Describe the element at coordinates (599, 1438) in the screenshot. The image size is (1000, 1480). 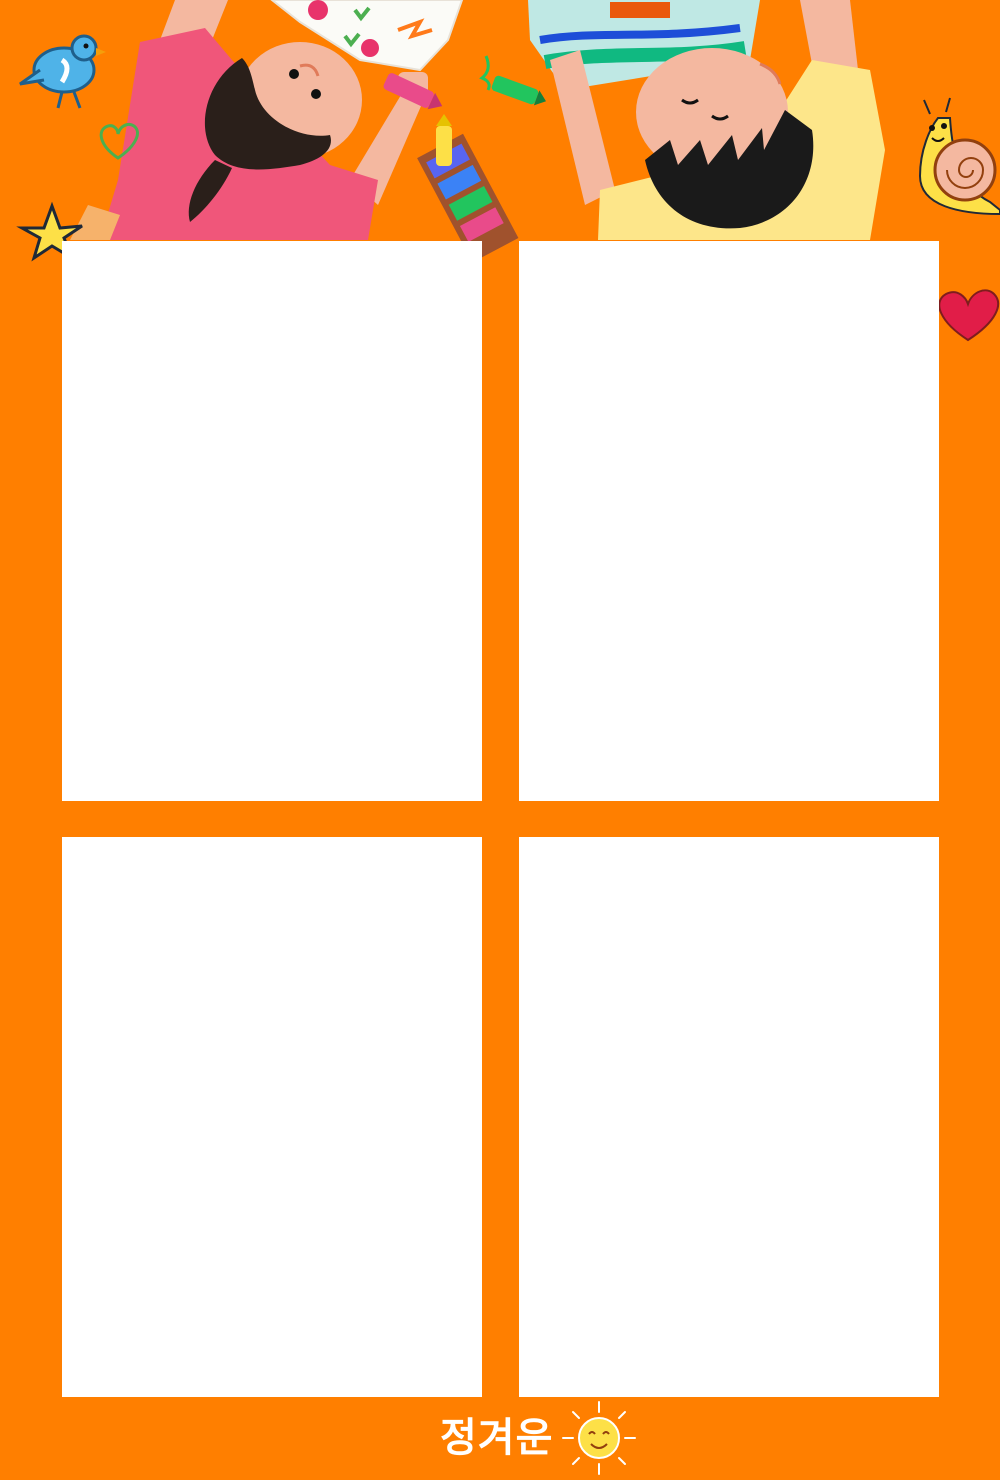
I see `sun-face-icon` at that location.